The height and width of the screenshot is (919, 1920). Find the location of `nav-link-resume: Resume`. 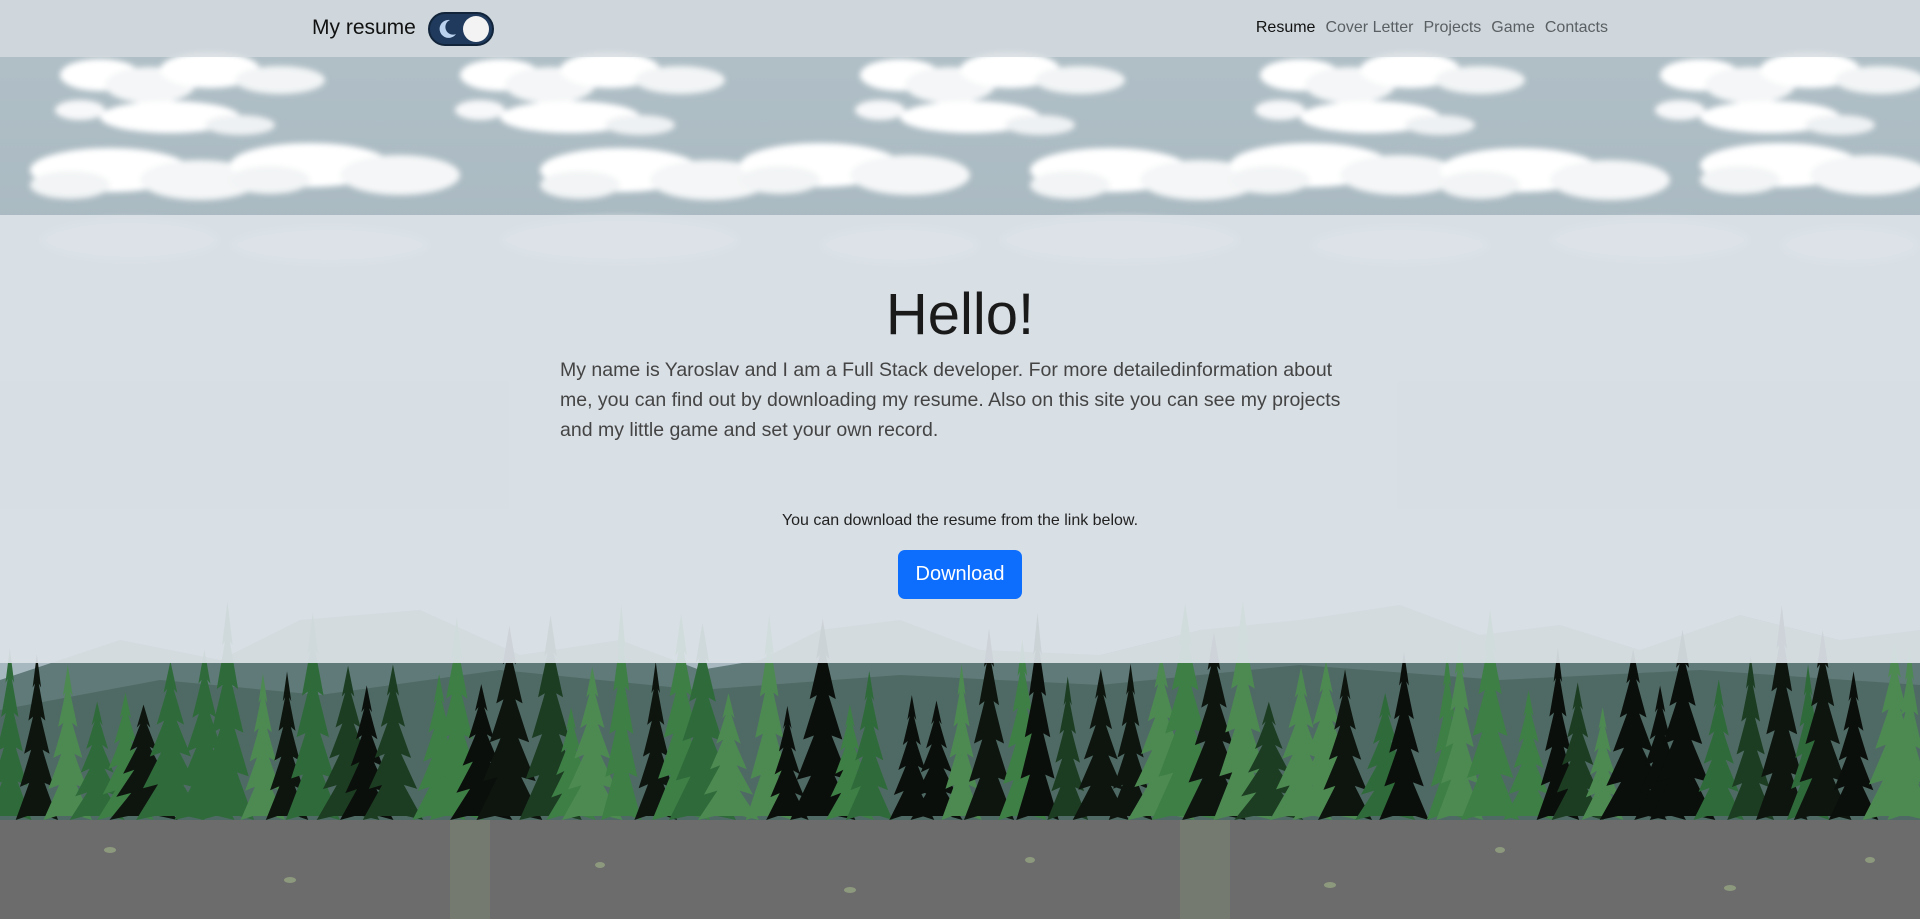

nav-link-resume: Resume is located at coordinates (1286, 28).